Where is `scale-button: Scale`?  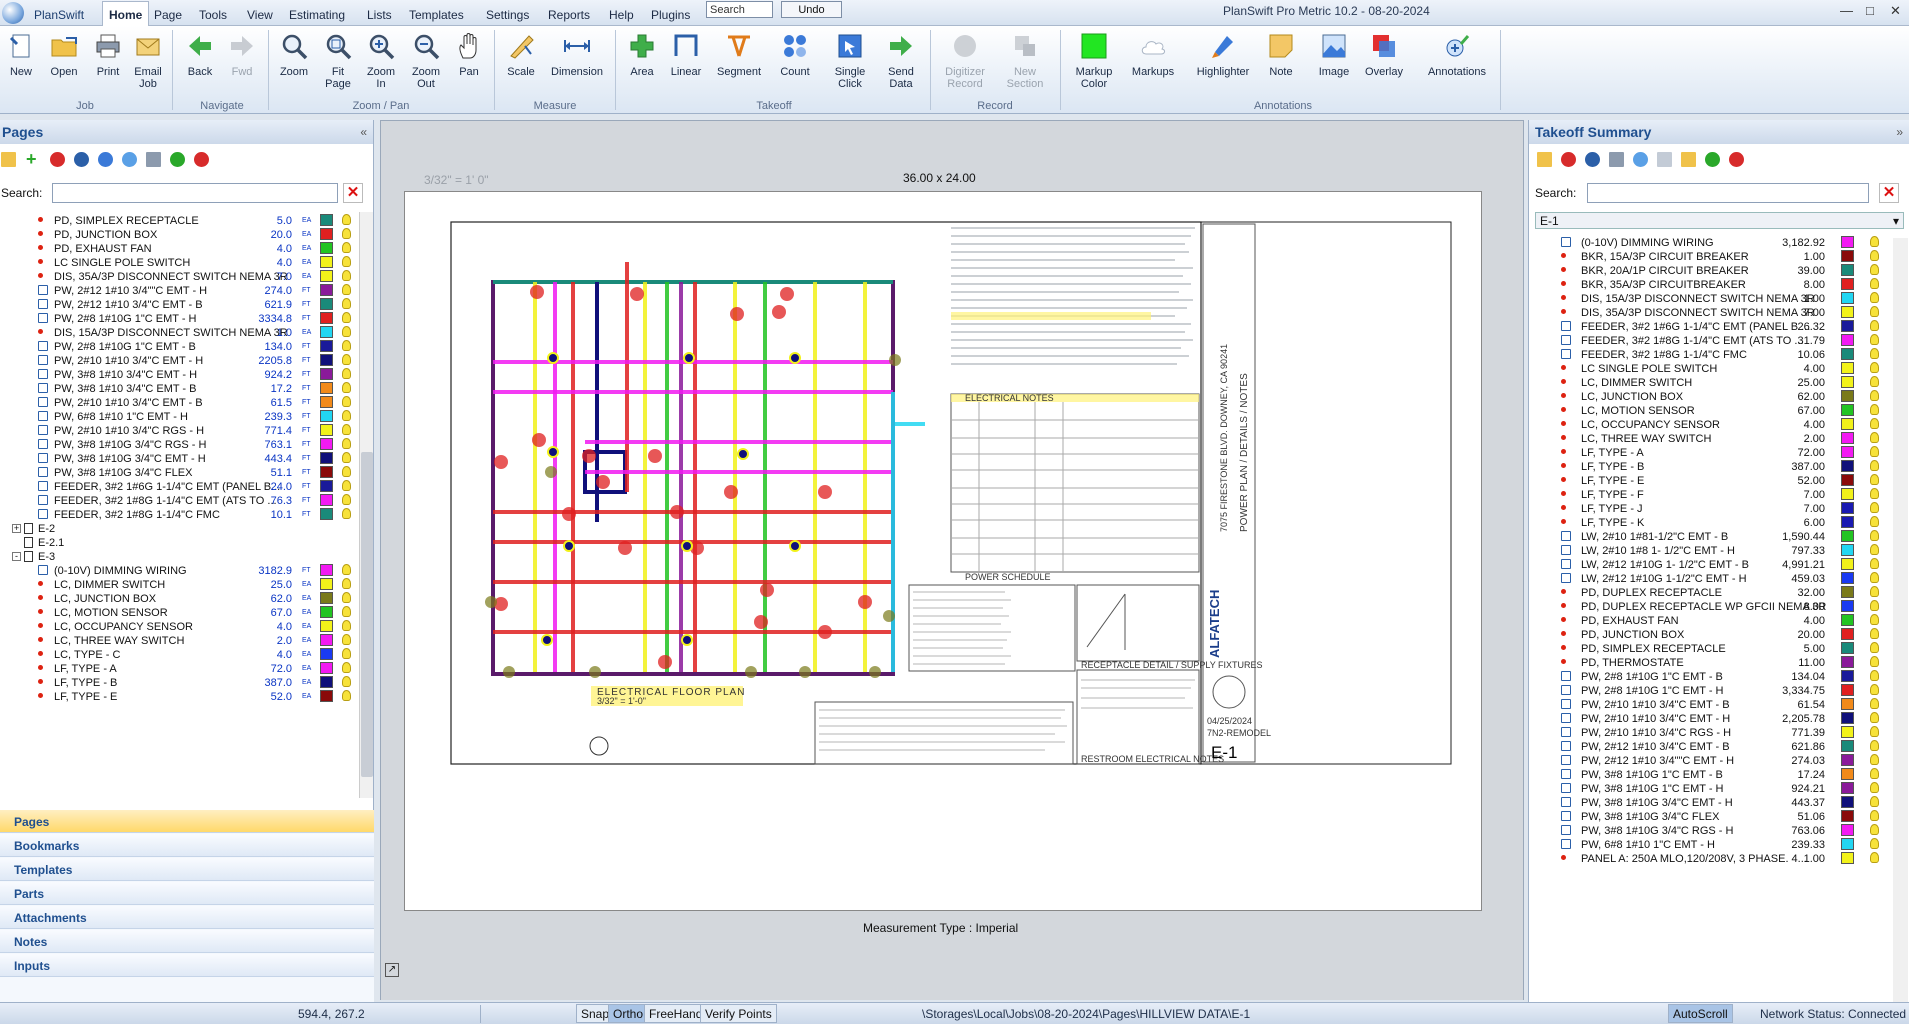
scale-button: Scale is located at coordinates (521, 55).